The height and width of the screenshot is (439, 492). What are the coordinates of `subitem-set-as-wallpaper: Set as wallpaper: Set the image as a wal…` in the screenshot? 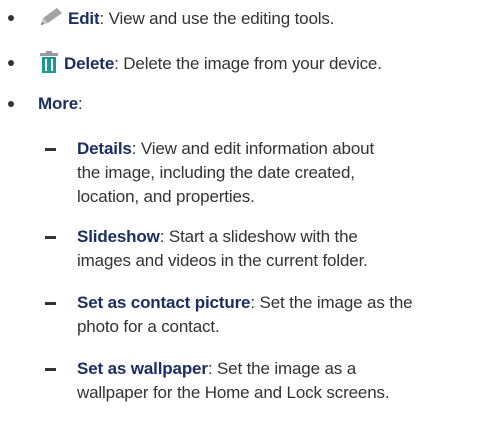 It's located at (217, 381).